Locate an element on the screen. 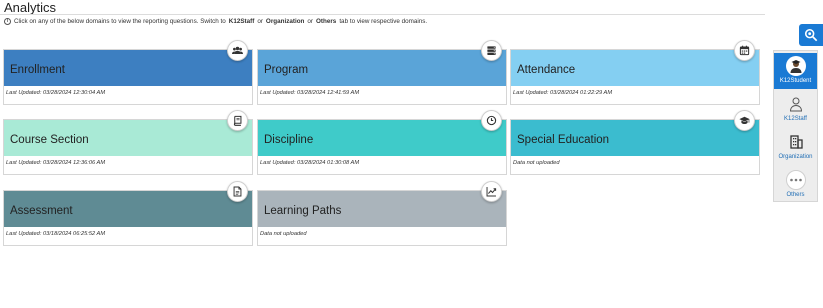 The image size is (823, 308). info-text-post: tab to view respective domains. is located at coordinates (383, 21).